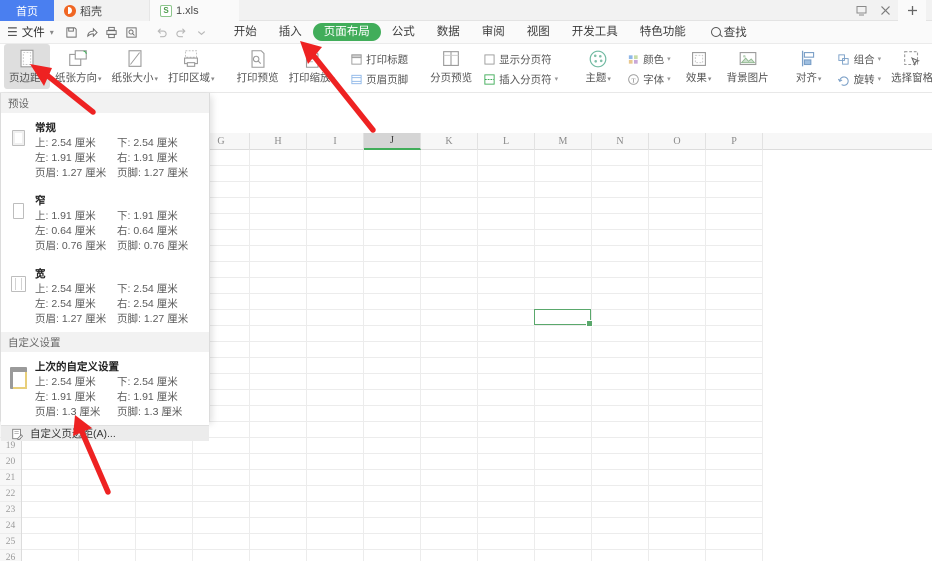  Describe the element at coordinates (10, 494) in the screenshot. I see `row-header: 22` at that location.